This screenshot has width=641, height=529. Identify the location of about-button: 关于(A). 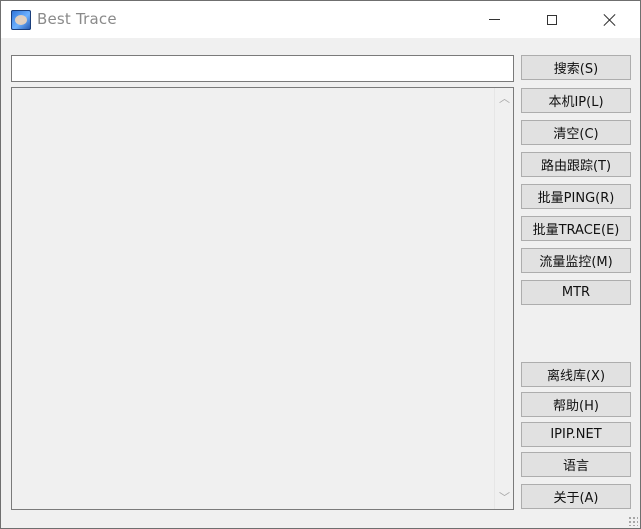
(576, 496).